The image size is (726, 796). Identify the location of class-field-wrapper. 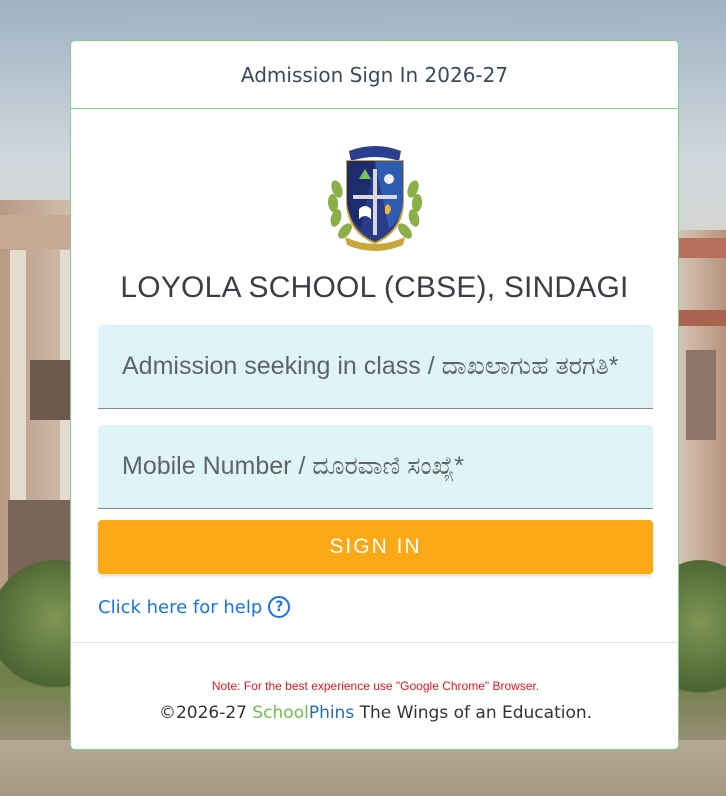
(375, 367).